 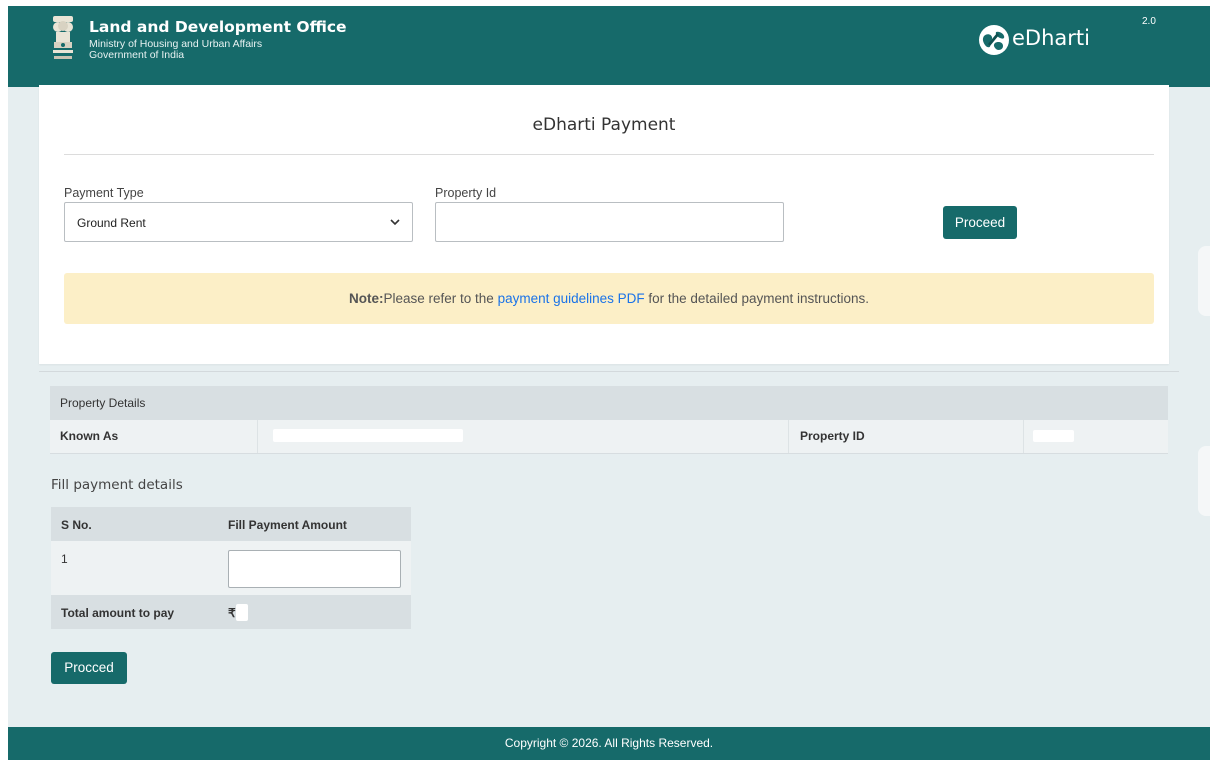 What do you see at coordinates (609, 403) in the screenshot?
I see `property-details-header: Property Details` at bounding box center [609, 403].